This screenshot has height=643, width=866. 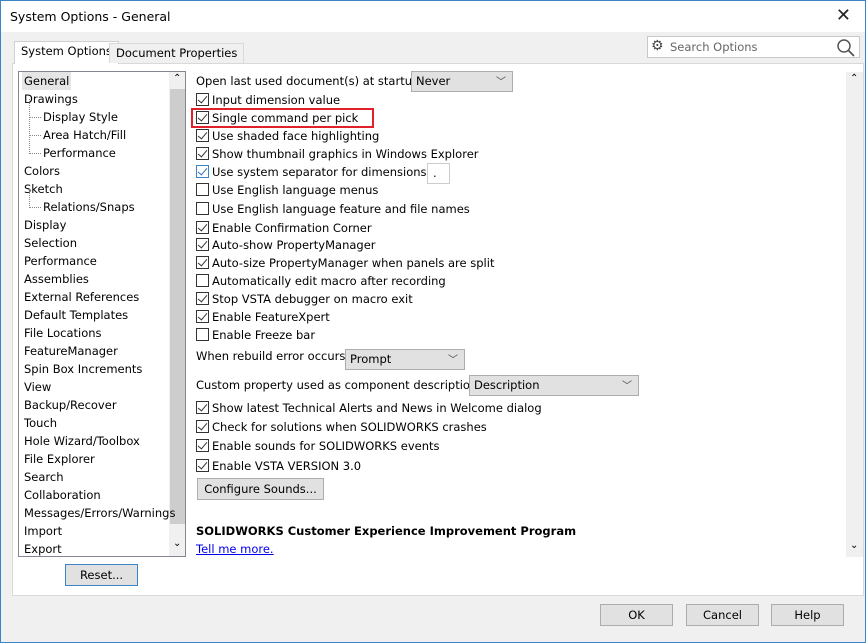 I want to click on tree-item: Display Style, so click(x=73, y=112).